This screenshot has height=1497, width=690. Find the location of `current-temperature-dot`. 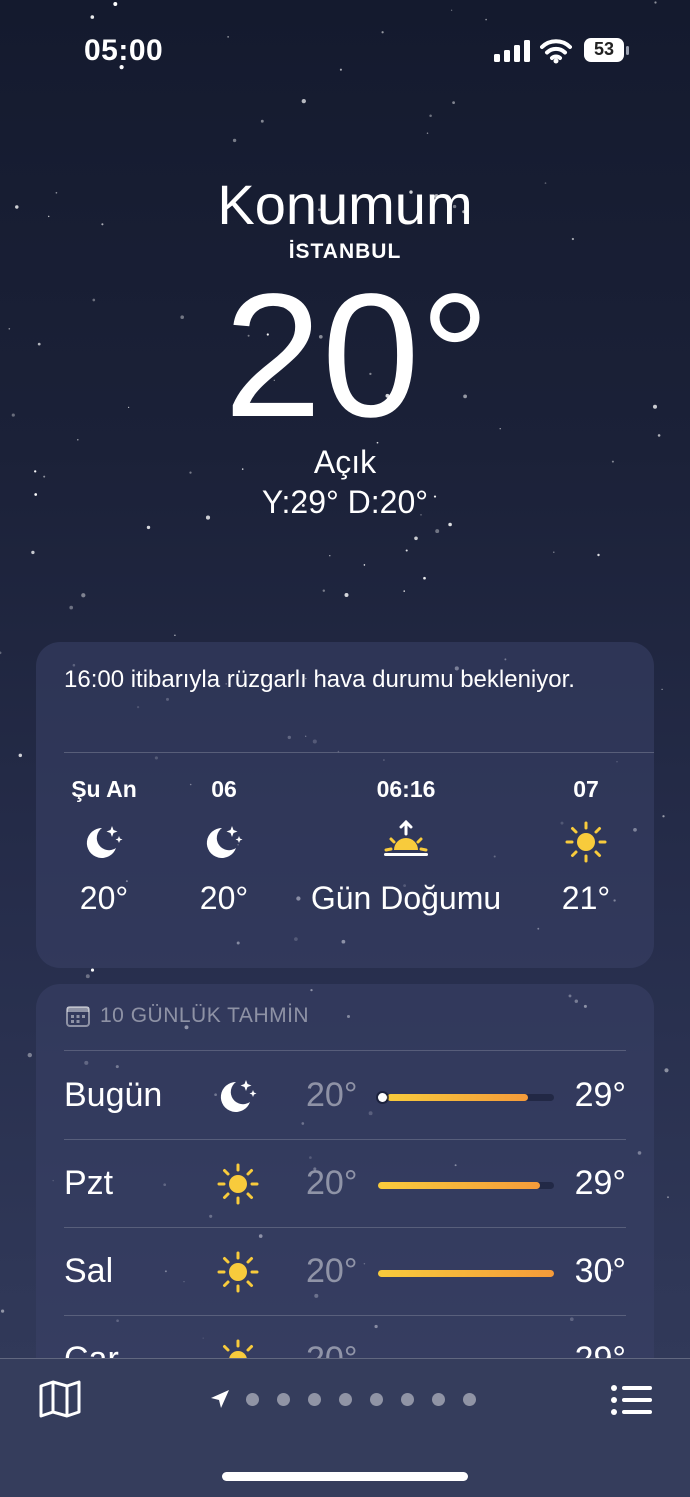

current-temperature-dot is located at coordinates (382, 1097).